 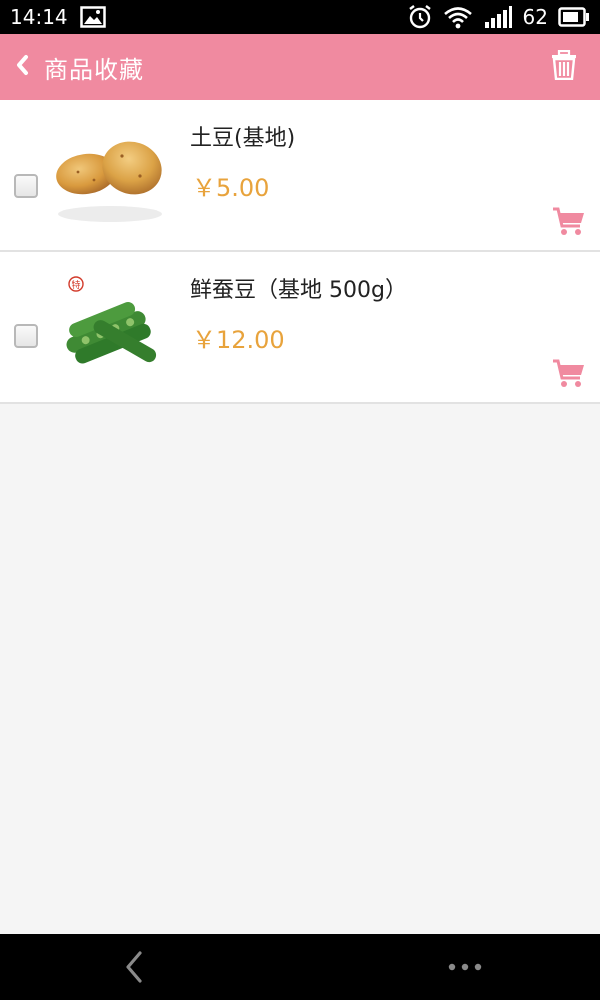 I want to click on status-bar: 14:14 62, so click(x=300, y=17).